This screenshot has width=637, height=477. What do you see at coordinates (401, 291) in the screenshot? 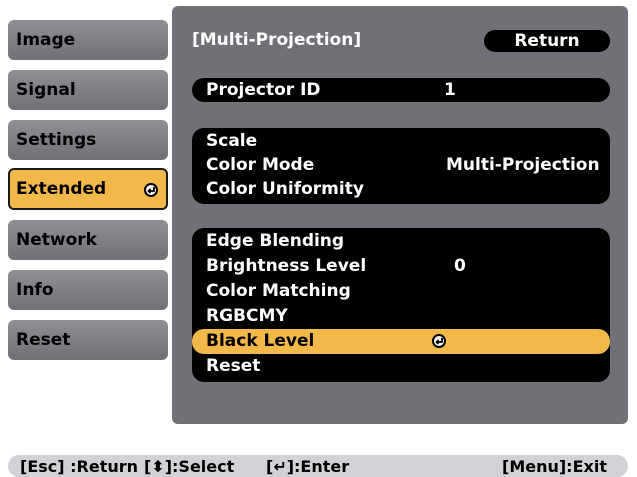
I see `menu-item-color-matching: Color Matching` at bounding box center [401, 291].